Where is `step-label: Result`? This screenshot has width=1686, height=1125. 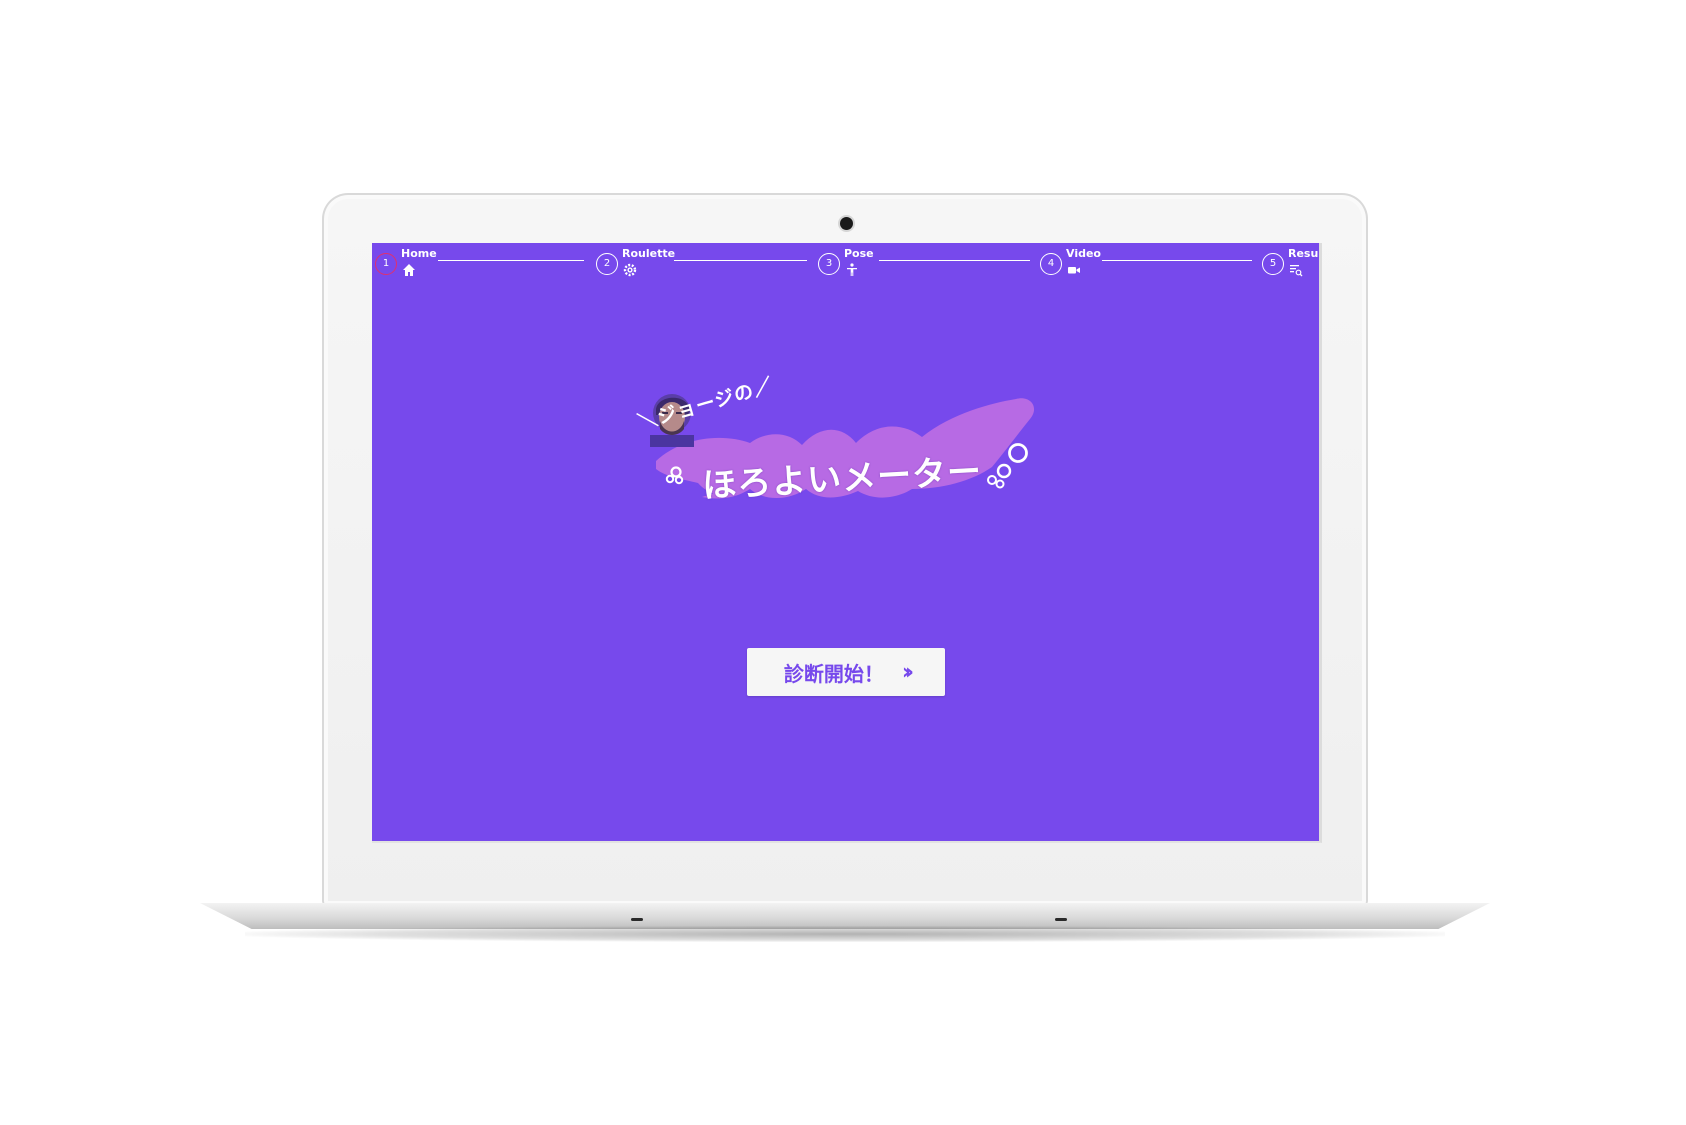
step-label: Result is located at coordinates (1305, 253).